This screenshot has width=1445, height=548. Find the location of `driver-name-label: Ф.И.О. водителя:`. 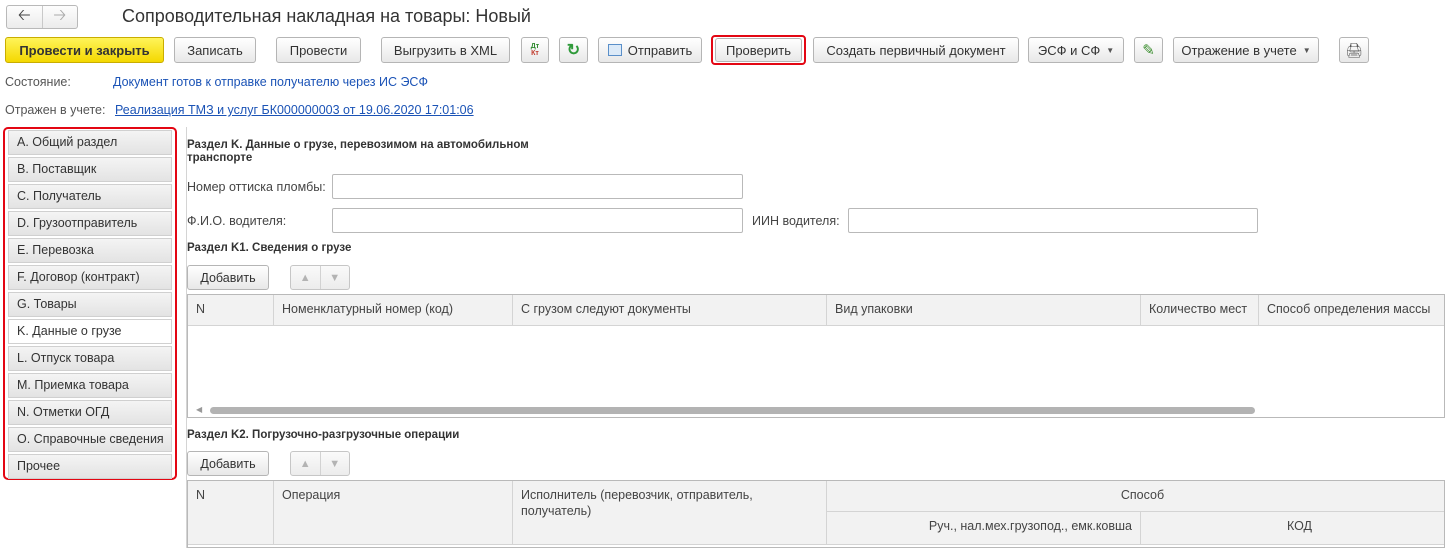

driver-name-label: Ф.И.О. водителя: is located at coordinates (237, 221).